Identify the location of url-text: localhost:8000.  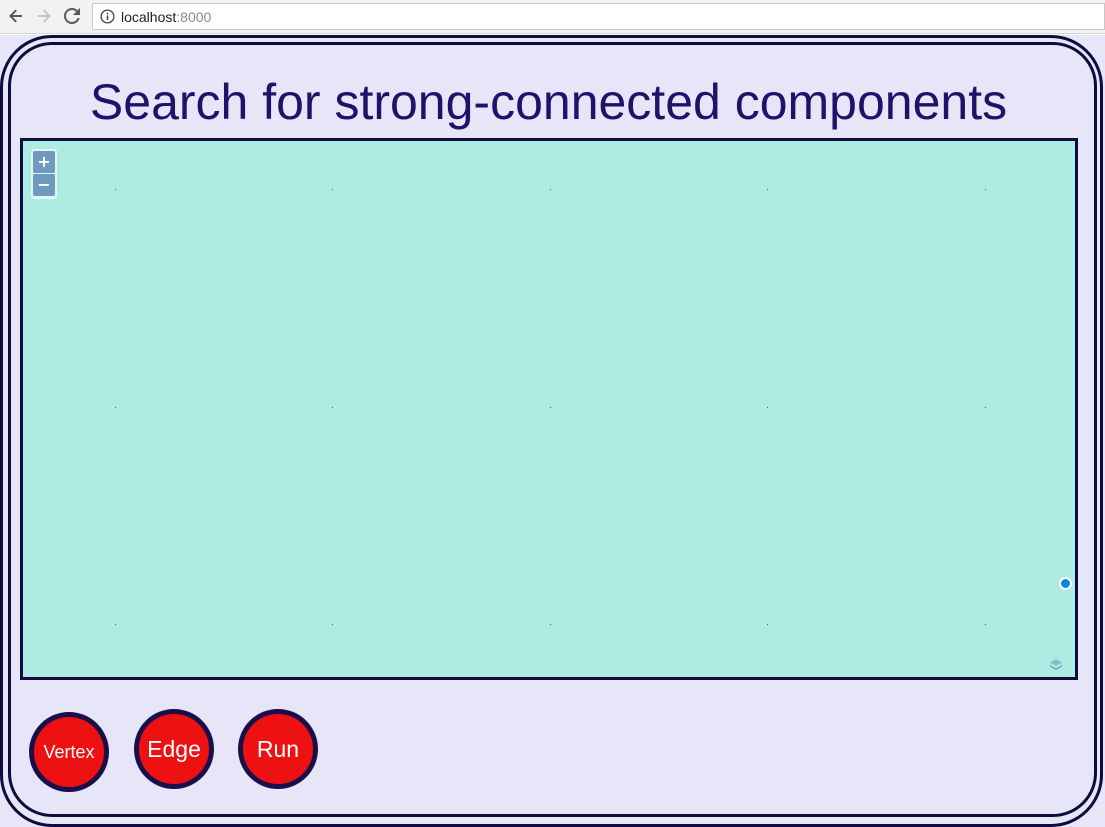
(166, 17).